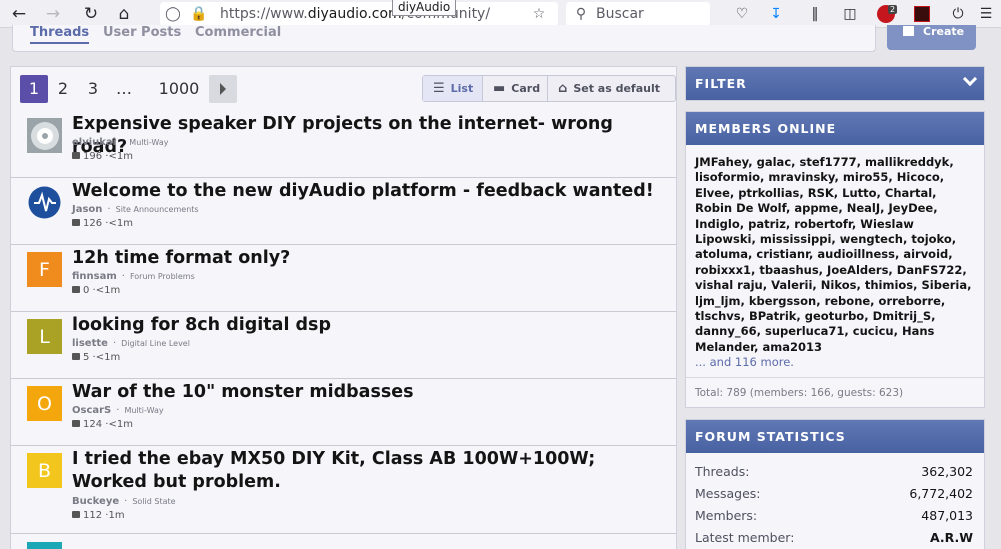 The height and width of the screenshot is (549, 1001). I want to click on url-domain: diyaudio.com, so click(354, 14).